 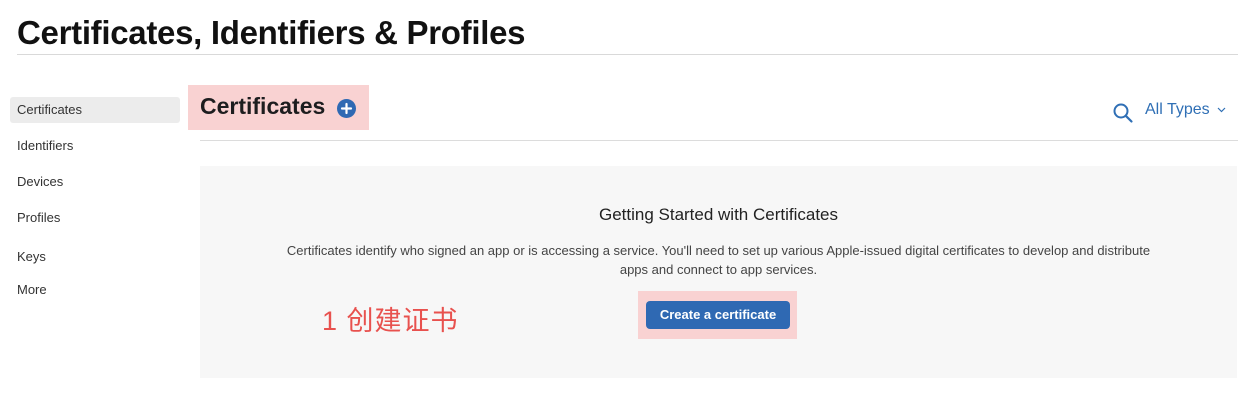 I want to click on type-filter-label: All Types, so click(x=1177, y=109).